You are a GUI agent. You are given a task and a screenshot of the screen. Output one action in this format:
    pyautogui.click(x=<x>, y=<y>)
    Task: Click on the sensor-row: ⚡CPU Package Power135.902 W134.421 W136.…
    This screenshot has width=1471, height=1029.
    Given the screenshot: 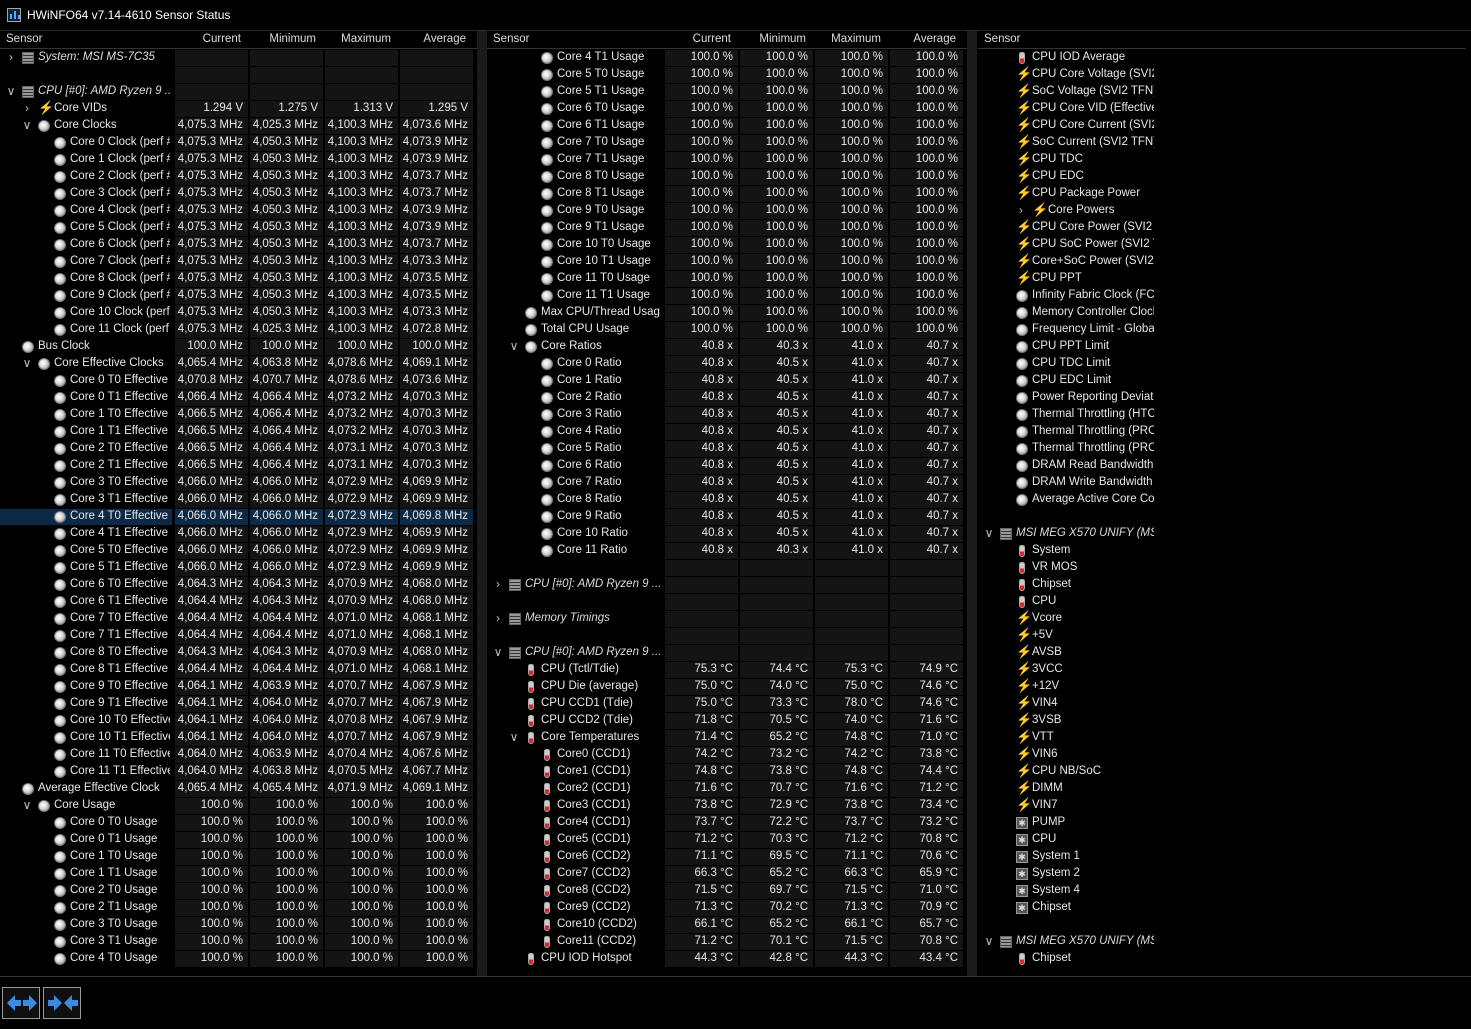 What is the action you would take?
    pyautogui.click(x=1222, y=194)
    